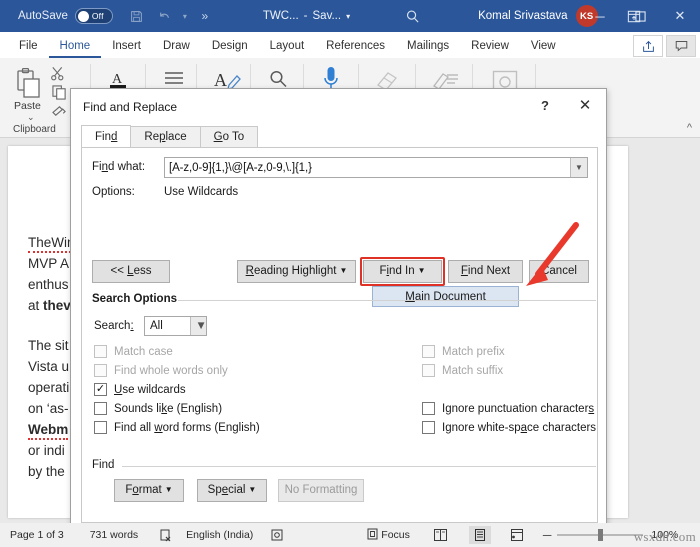 The height and width of the screenshot is (547, 700). Describe the element at coordinates (473, 351) in the screenshot. I see `checkbox-label: Match prefix` at that location.